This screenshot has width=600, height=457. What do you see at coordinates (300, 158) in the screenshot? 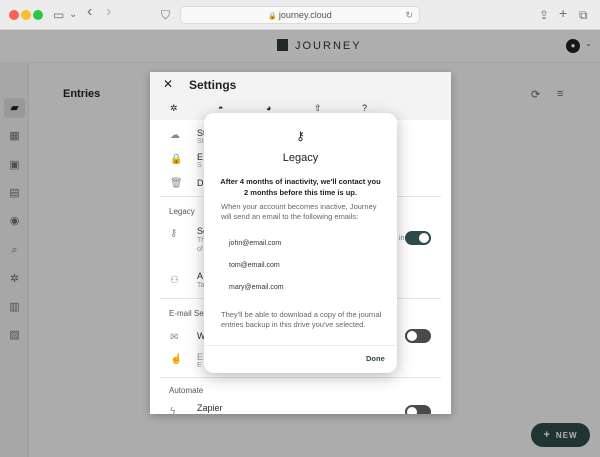
I see `legacy-modal-title: Legacy` at bounding box center [300, 158].